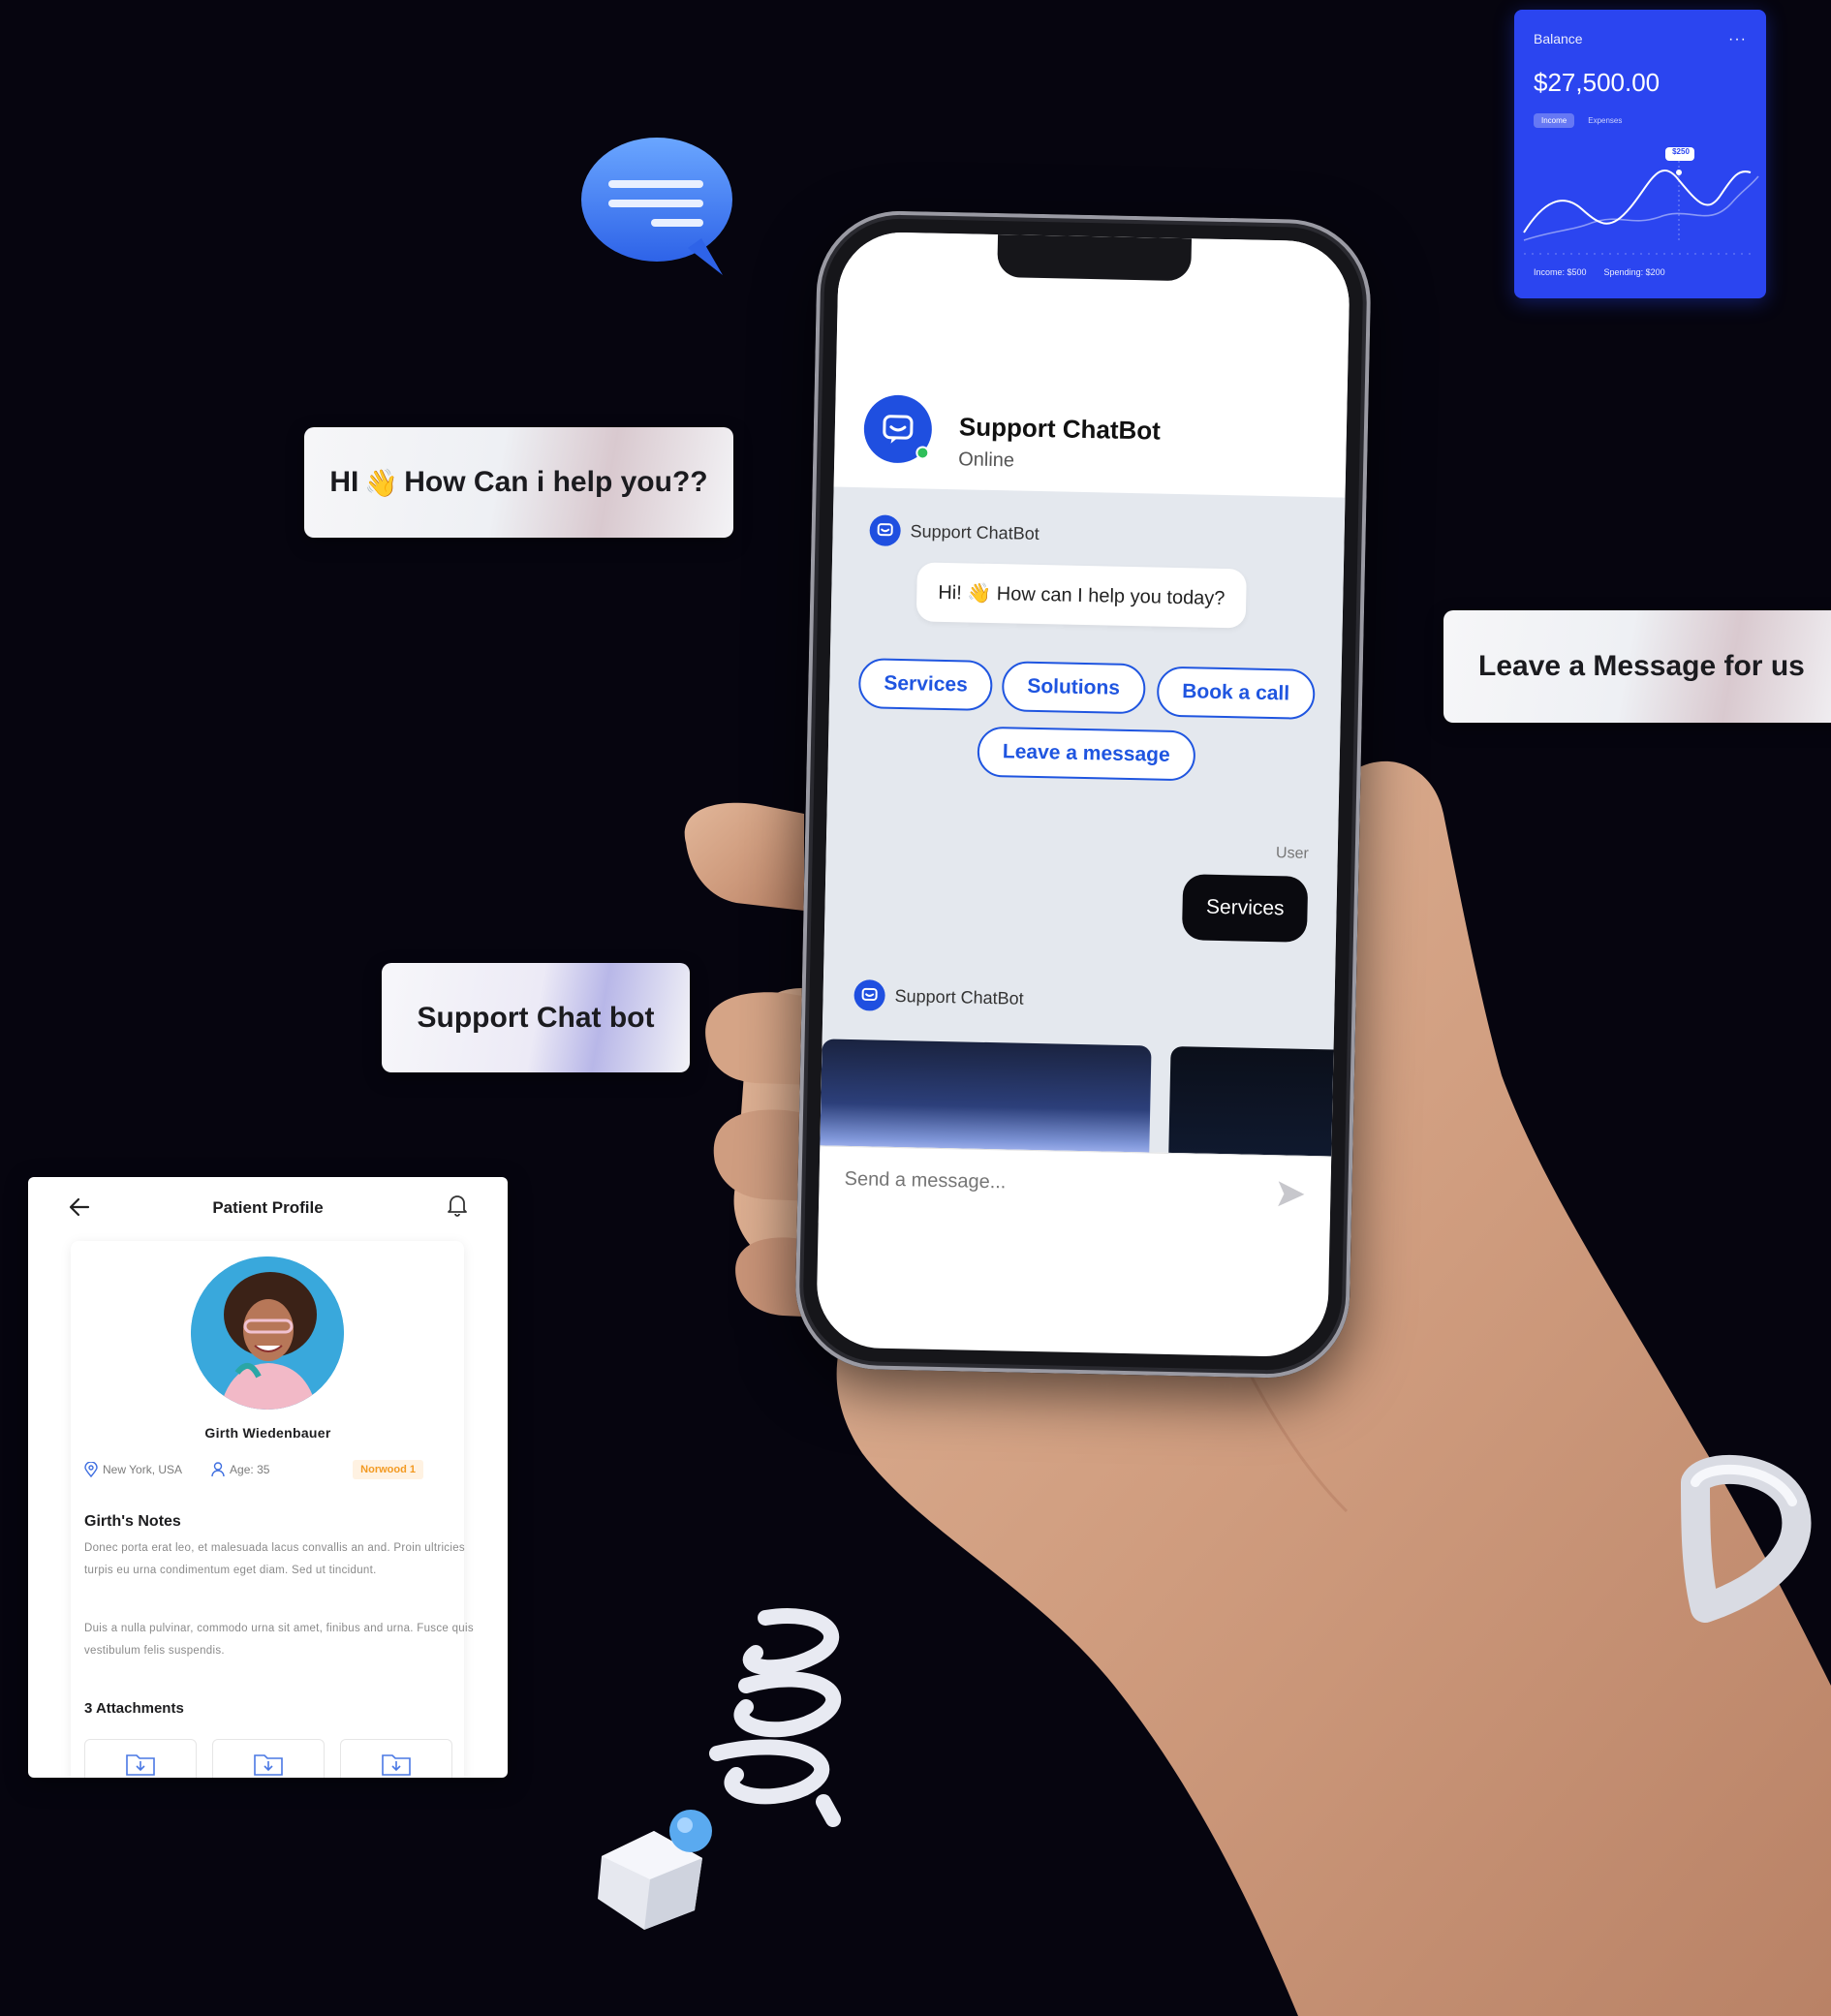 Image resolution: width=1831 pixels, height=2016 pixels. What do you see at coordinates (1082, 595) in the screenshot?
I see `bot-message: Hi! 👋 How can I help you today?` at bounding box center [1082, 595].